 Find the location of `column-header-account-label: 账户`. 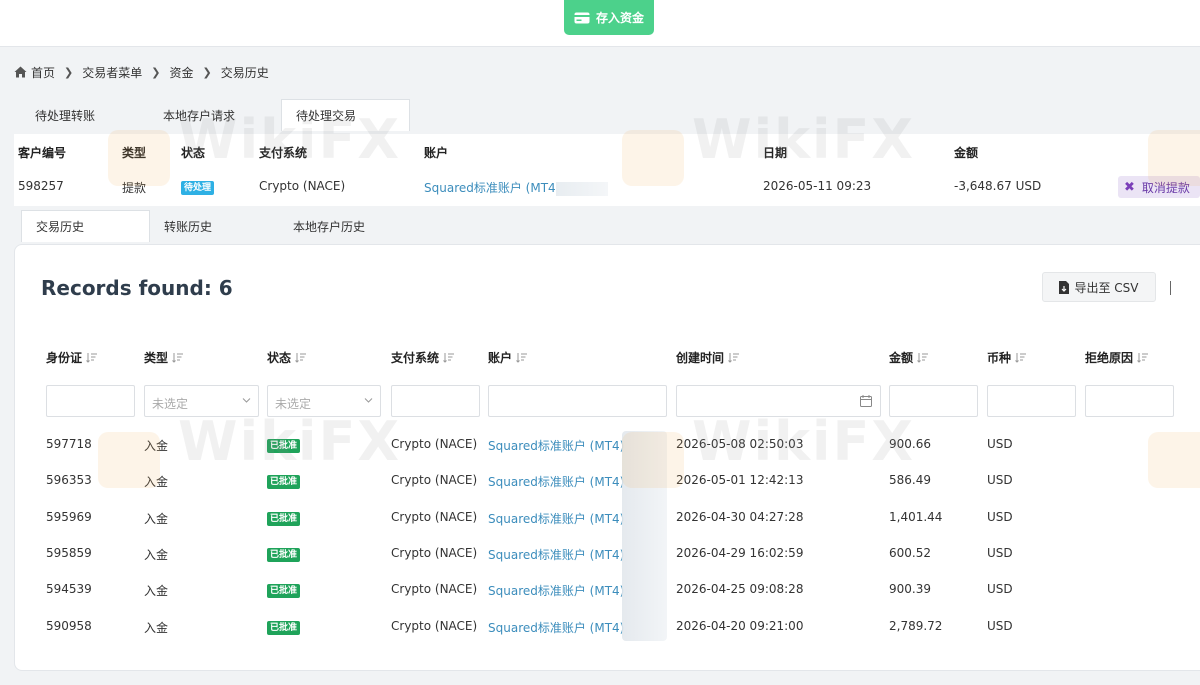

column-header-account-label: 账户 is located at coordinates (500, 358).